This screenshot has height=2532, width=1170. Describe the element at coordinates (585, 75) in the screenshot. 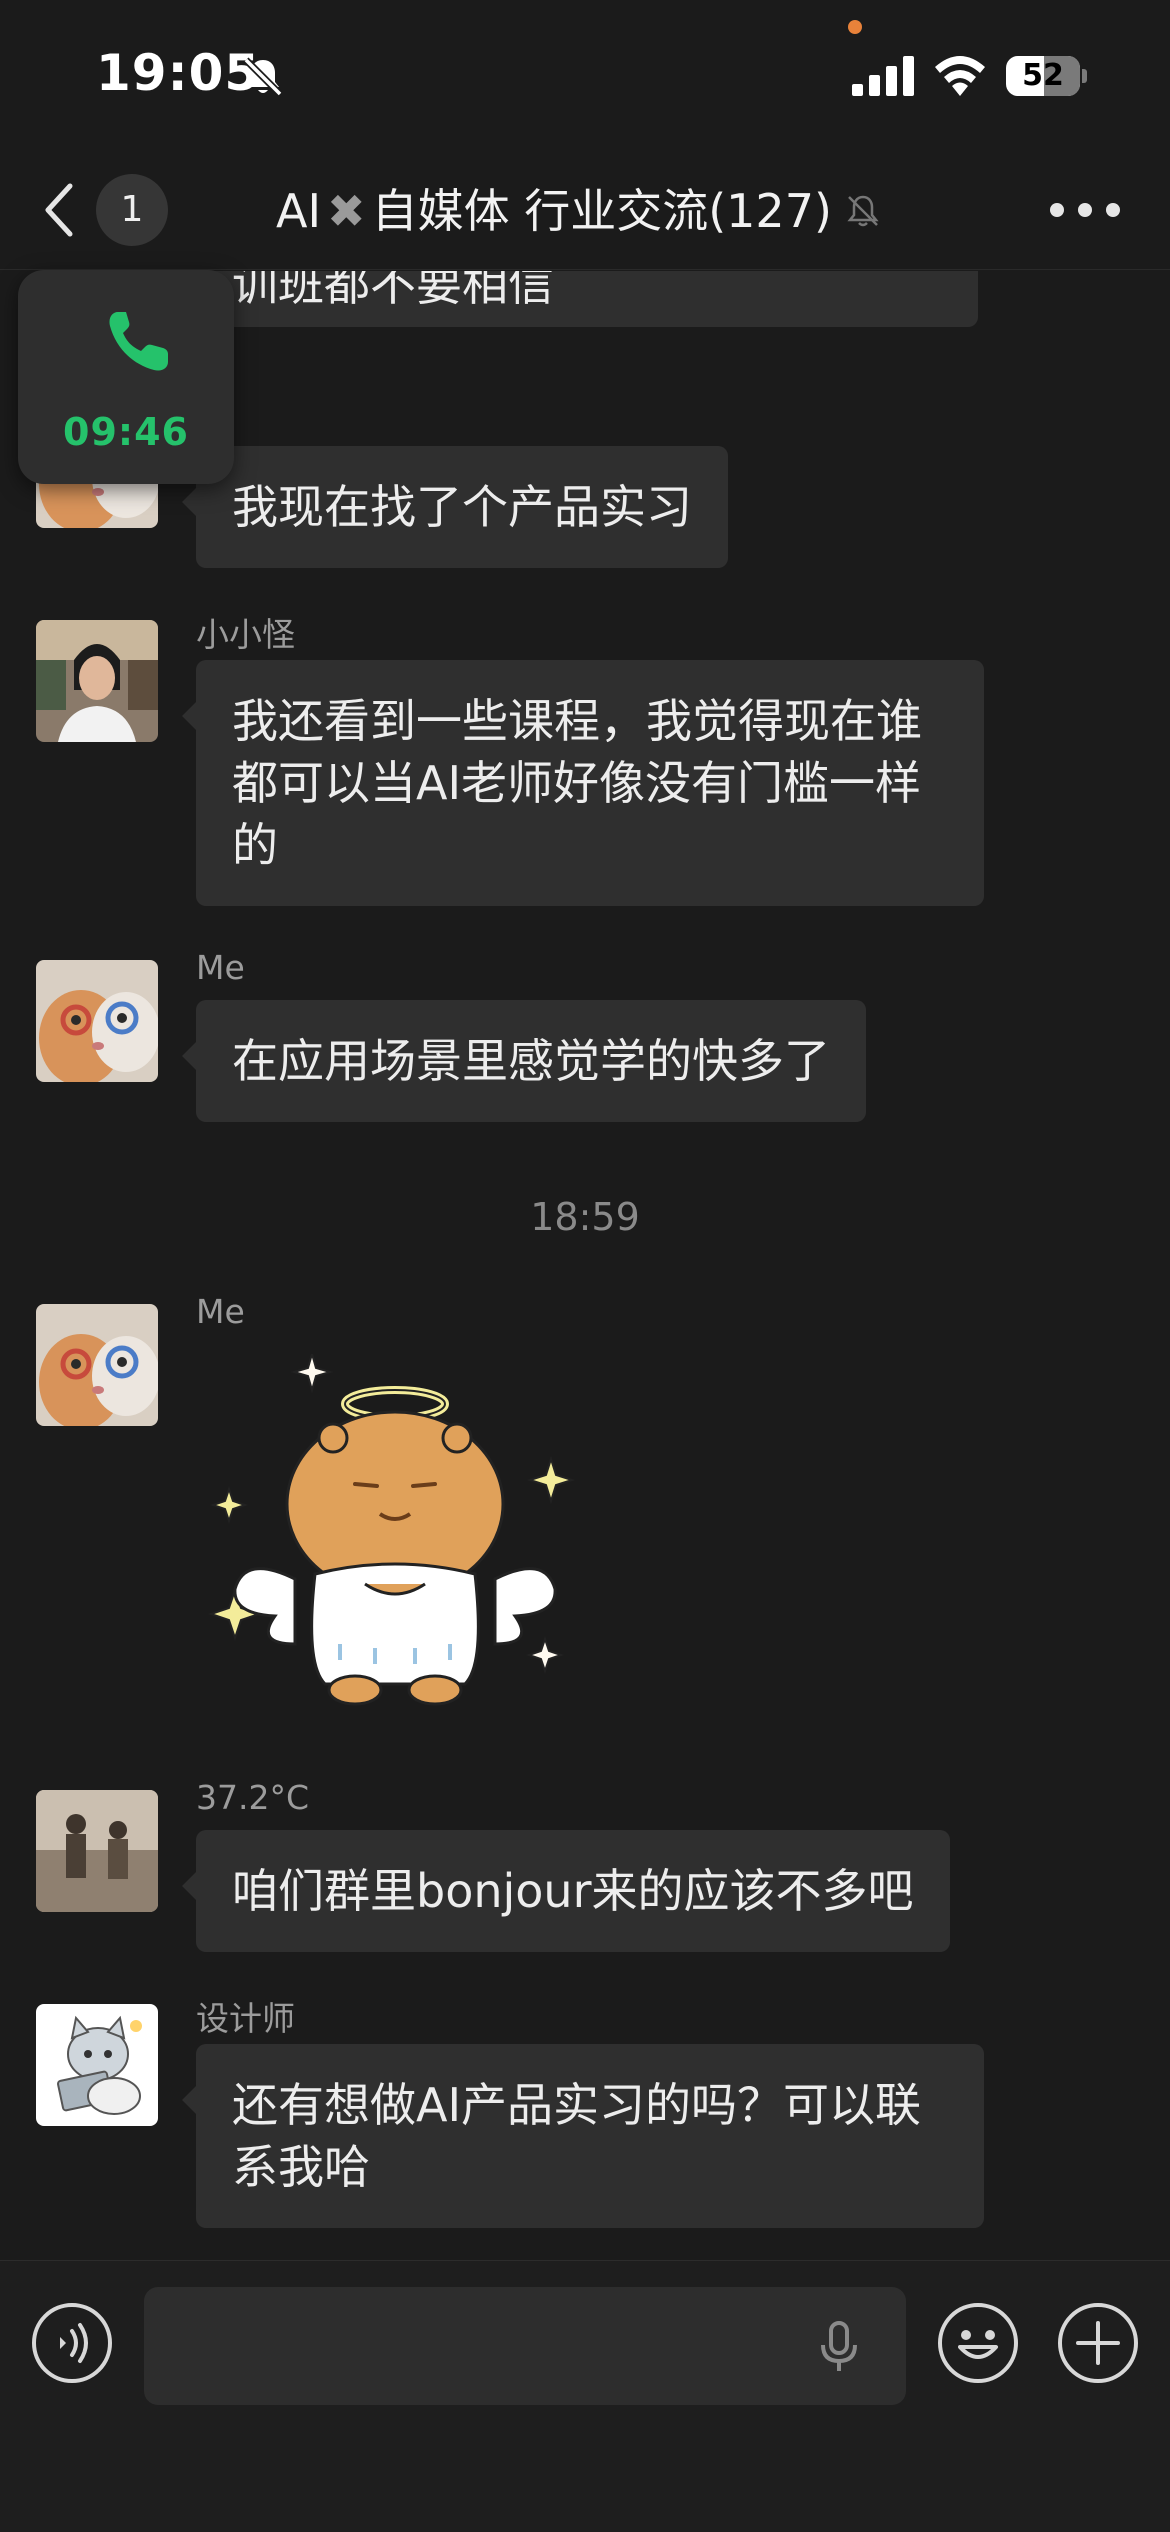

I see `status-bar: 19:05 52` at that location.